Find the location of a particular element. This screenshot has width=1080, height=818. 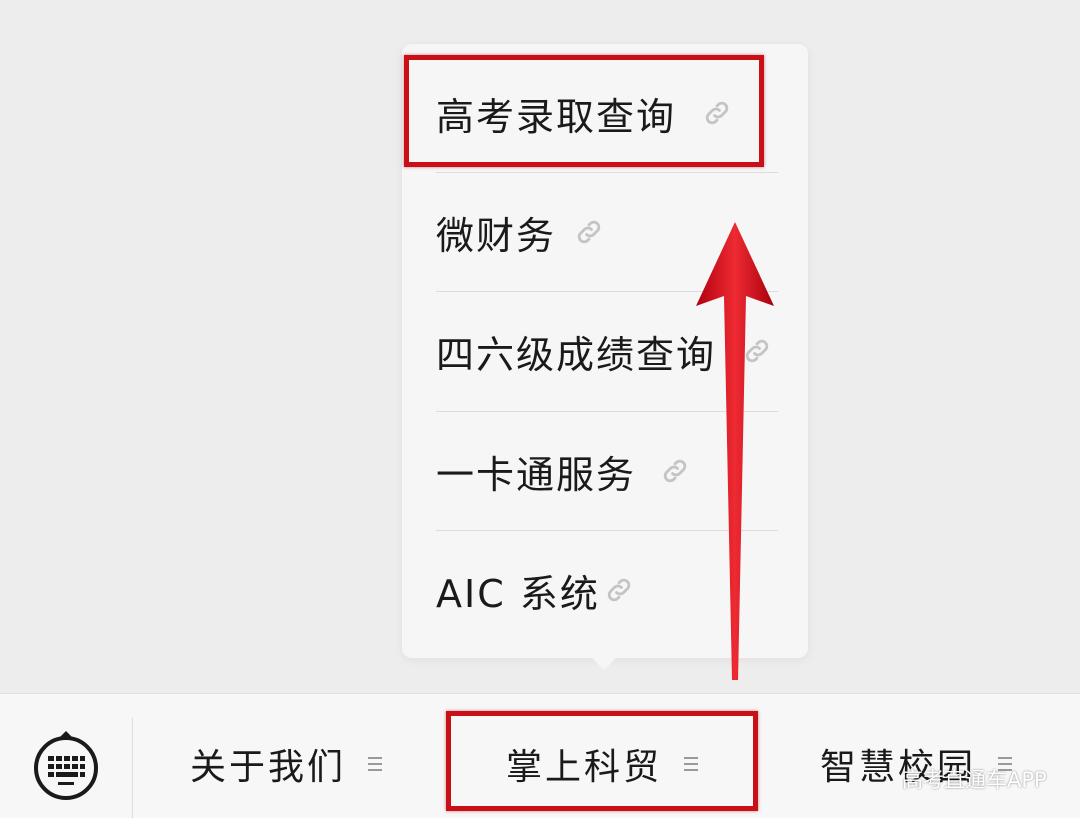

tab-about-us: 关于我们 is located at coordinates (287, 764).